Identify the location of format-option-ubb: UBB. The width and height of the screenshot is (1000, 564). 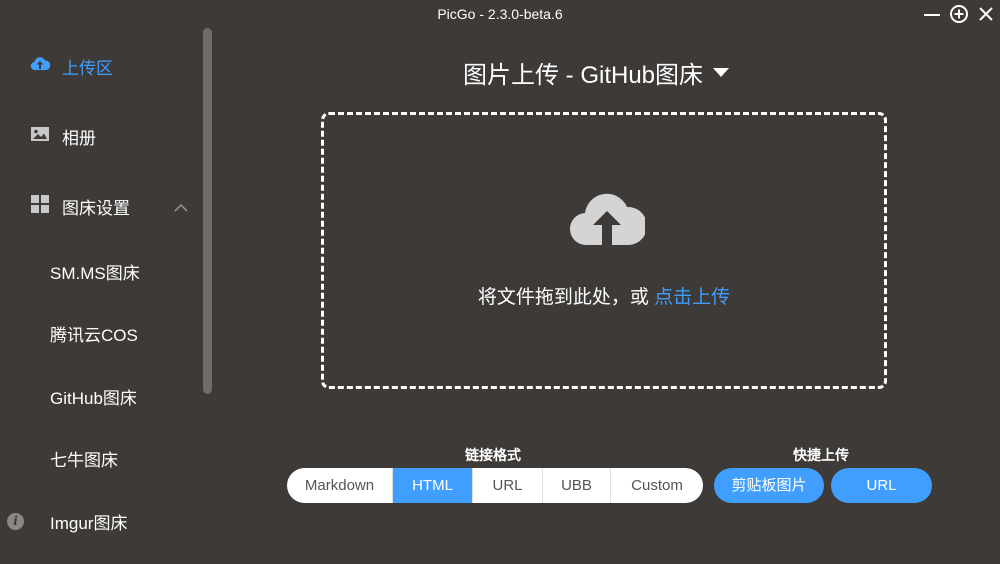
(577, 485).